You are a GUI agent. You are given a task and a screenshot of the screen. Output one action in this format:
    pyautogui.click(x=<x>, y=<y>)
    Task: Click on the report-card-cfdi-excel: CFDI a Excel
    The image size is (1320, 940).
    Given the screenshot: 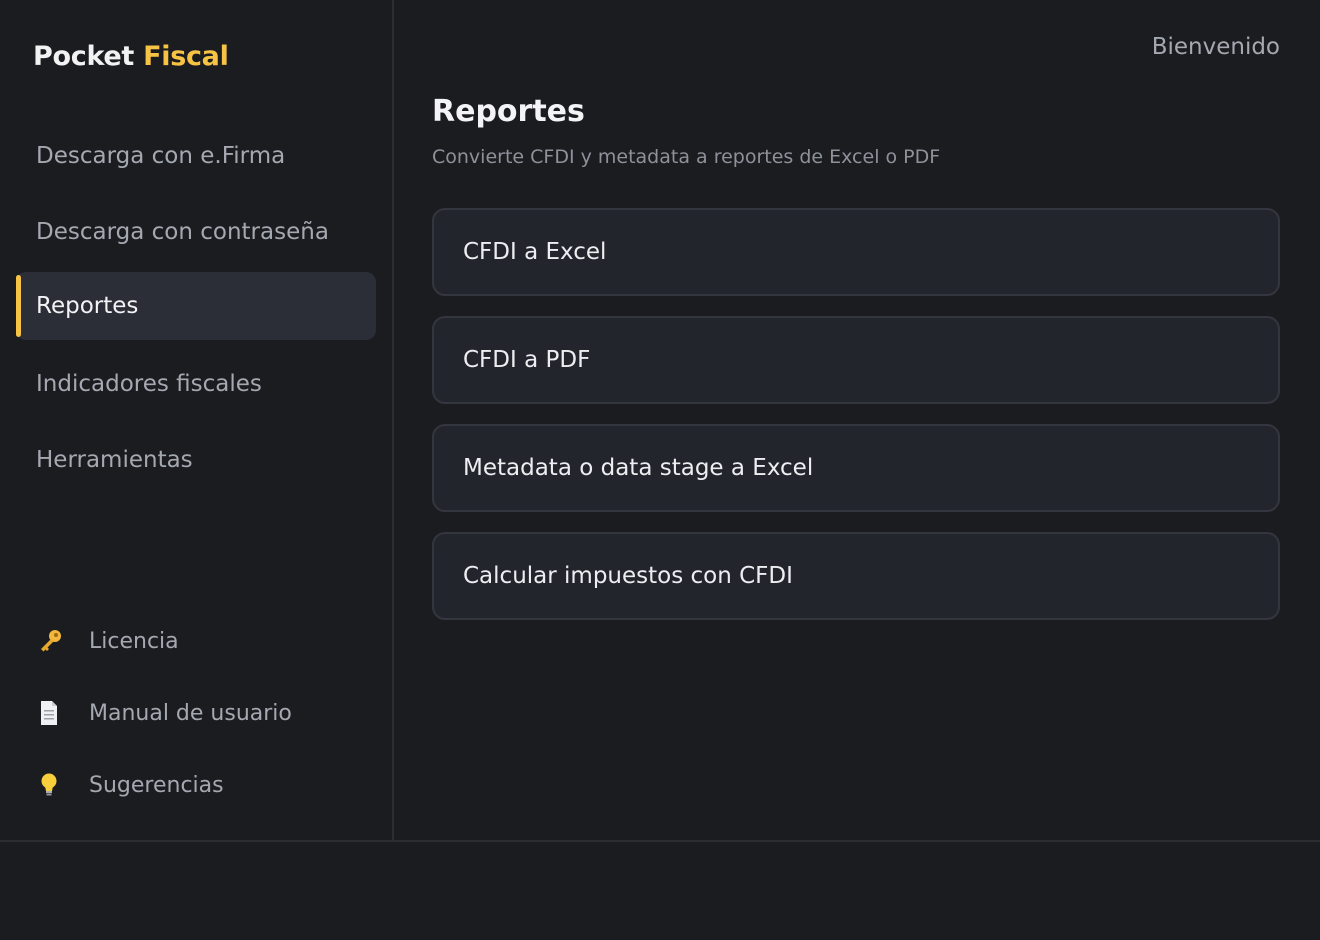 What is the action you would take?
    pyautogui.click(x=856, y=252)
    